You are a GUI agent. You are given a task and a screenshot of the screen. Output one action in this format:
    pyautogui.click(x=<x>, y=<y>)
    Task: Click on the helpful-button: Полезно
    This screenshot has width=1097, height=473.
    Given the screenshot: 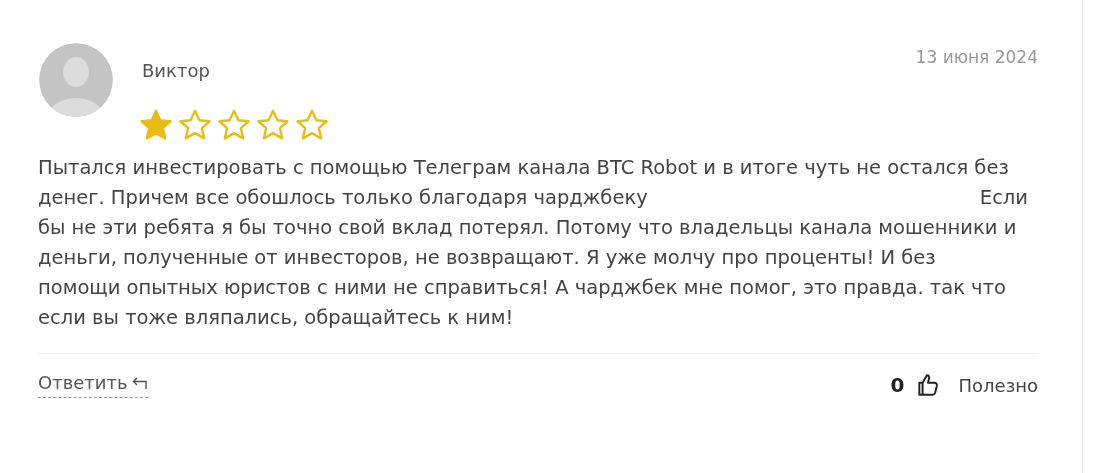 What is the action you would take?
    pyautogui.click(x=998, y=385)
    